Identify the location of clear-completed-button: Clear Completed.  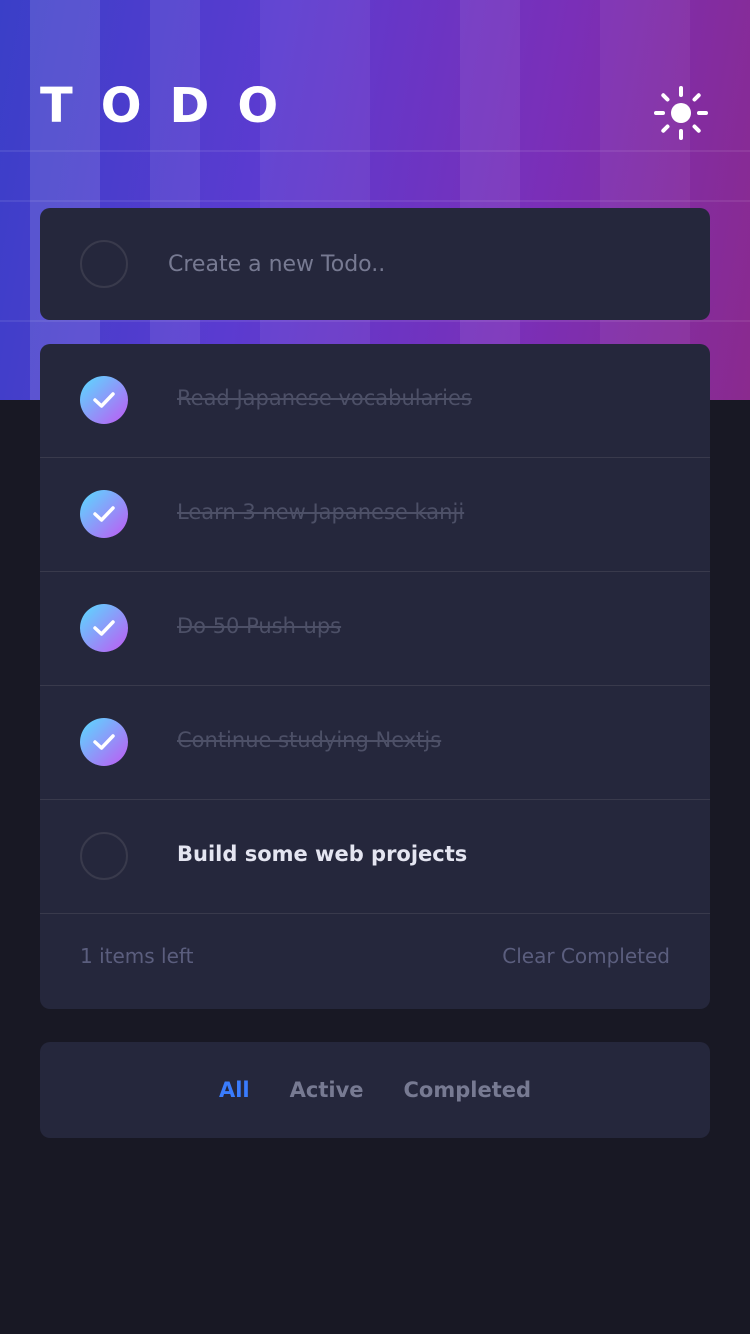
(586, 956).